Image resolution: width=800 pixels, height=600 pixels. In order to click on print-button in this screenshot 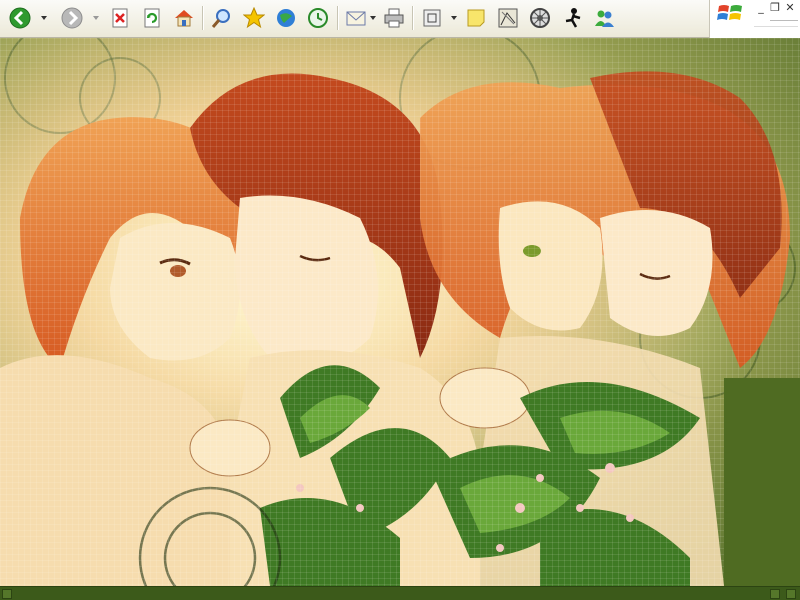, I will do `click(394, 18)`.